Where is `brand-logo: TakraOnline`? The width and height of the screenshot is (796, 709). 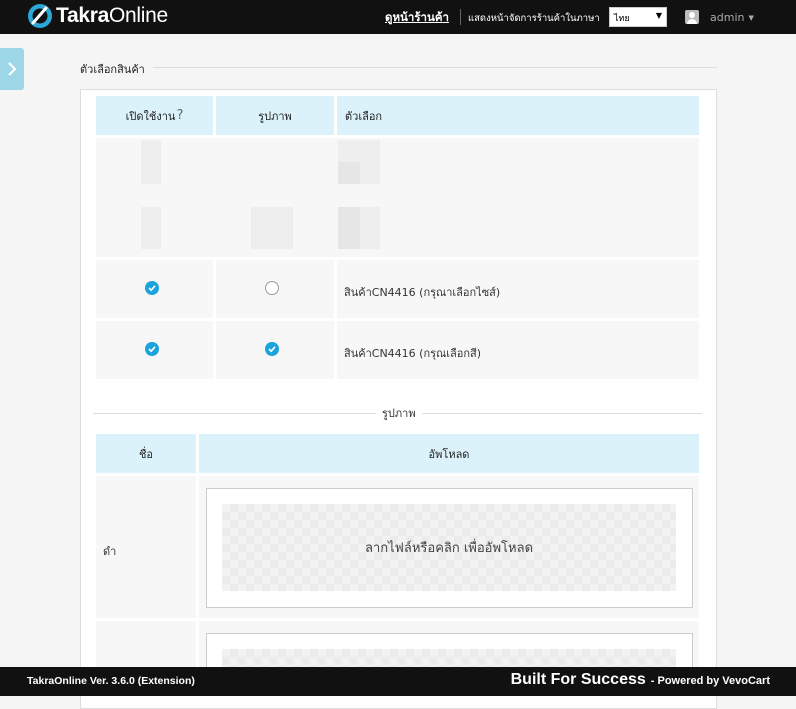
brand-logo: TakraOnline is located at coordinates (97, 16).